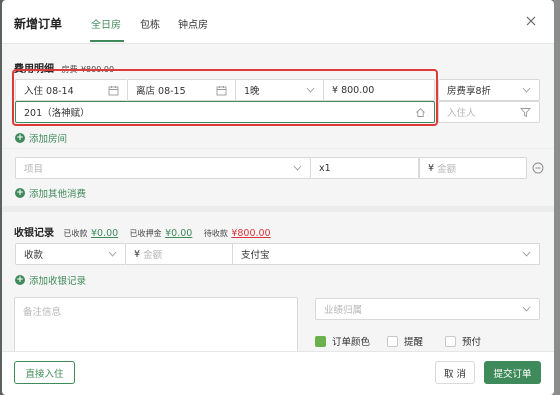  What do you see at coordinates (193, 23) in the screenshot?
I see `tab-hourly: 钟点房` at bounding box center [193, 23].